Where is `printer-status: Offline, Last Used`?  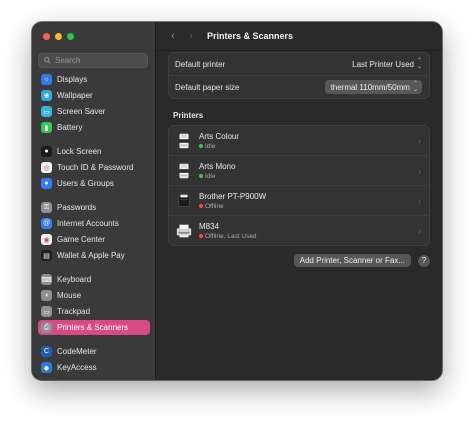
printer-status: Offline, Last Used is located at coordinates (228, 236).